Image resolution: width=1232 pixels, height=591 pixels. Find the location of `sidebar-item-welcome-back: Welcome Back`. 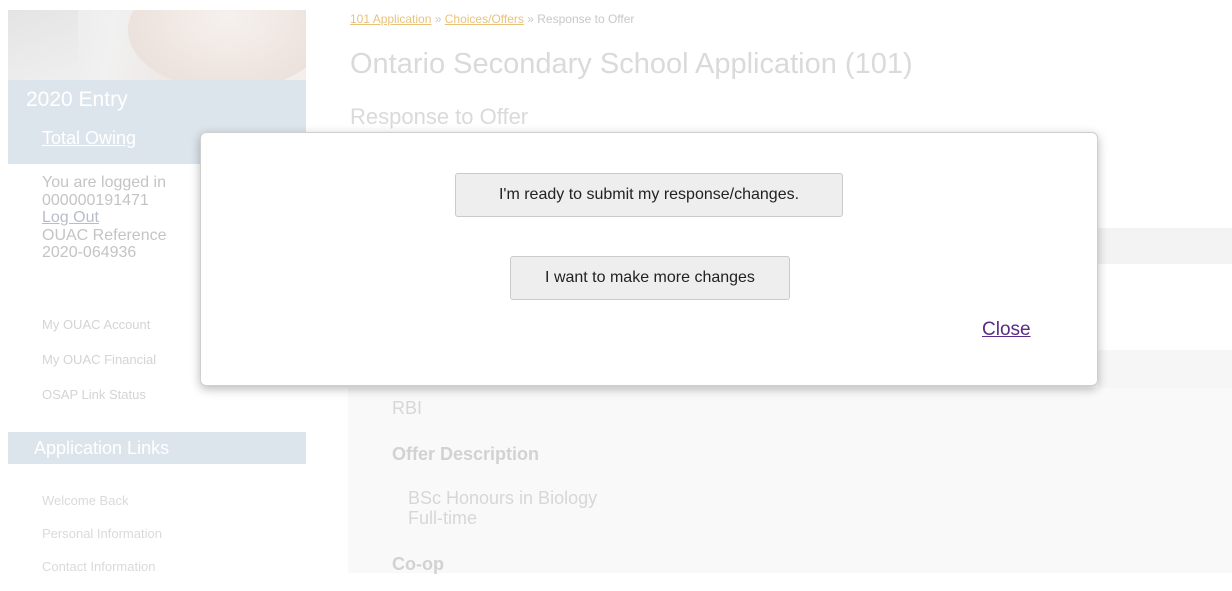

sidebar-item-welcome-back: Welcome Back is located at coordinates (102, 508).